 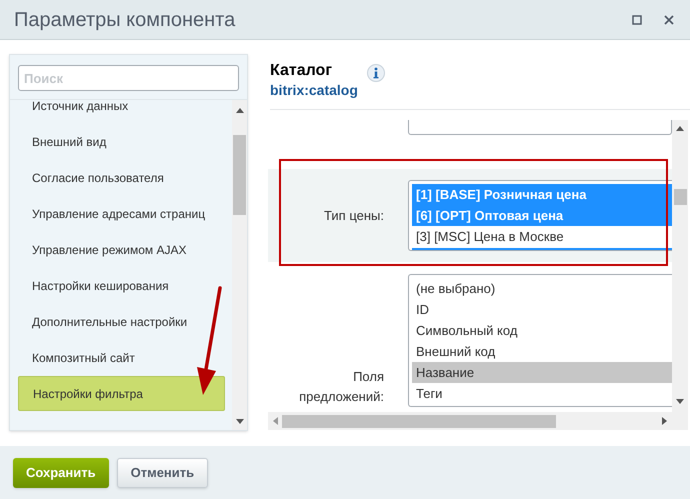 What do you see at coordinates (375, 73) in the screenshot?
I see `info-icon` at bounding box center [375, 73].